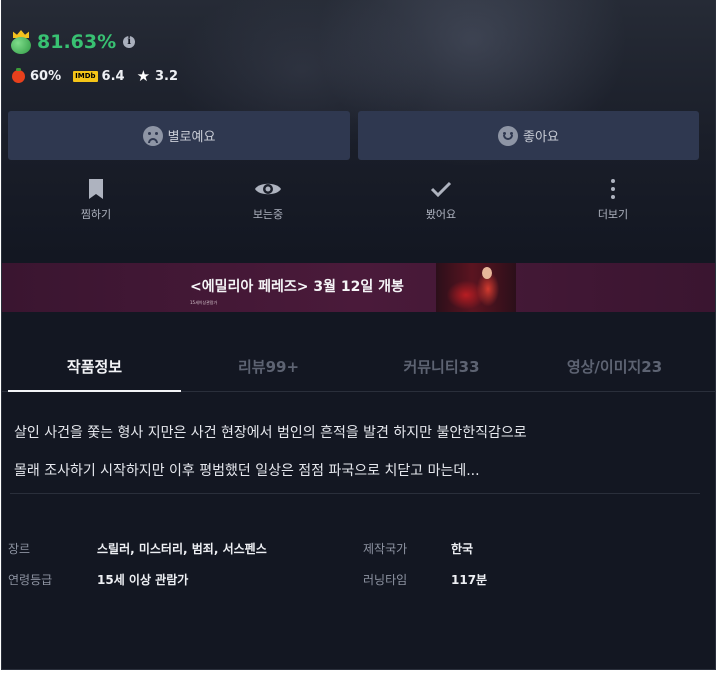 This screenshot has width=717, height=700. I want to click on runtime-label: 러닝타임, so click(385, 580).